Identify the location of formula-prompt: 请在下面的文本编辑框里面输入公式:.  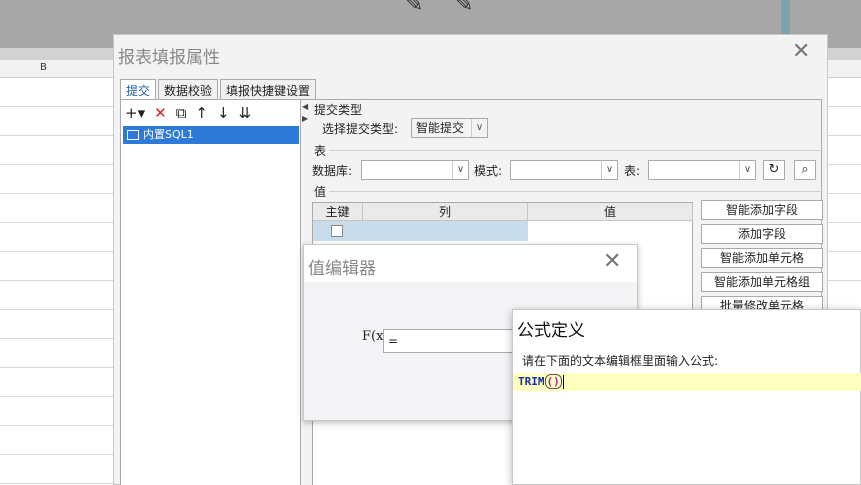
(620, 361).